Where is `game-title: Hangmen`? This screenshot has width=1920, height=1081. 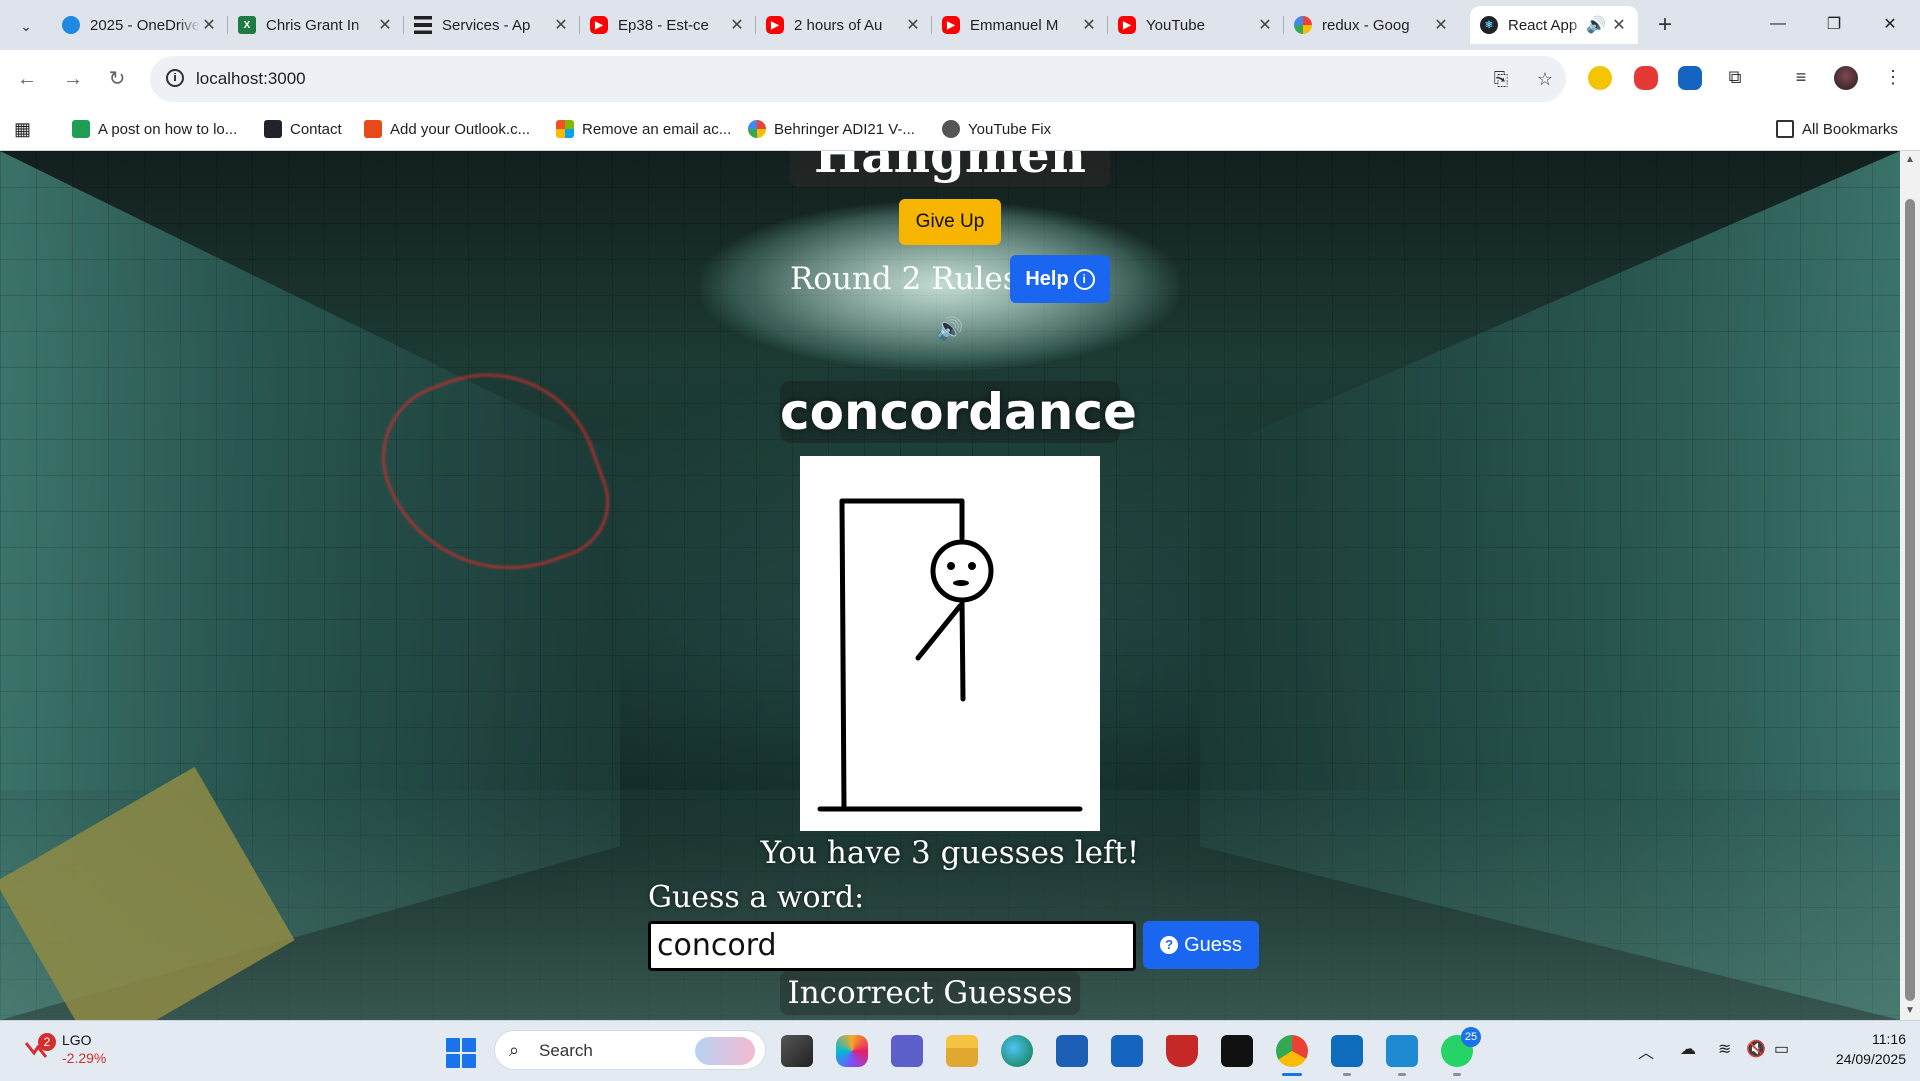
game-title: Hangmen is located at coordinates (950, 169).